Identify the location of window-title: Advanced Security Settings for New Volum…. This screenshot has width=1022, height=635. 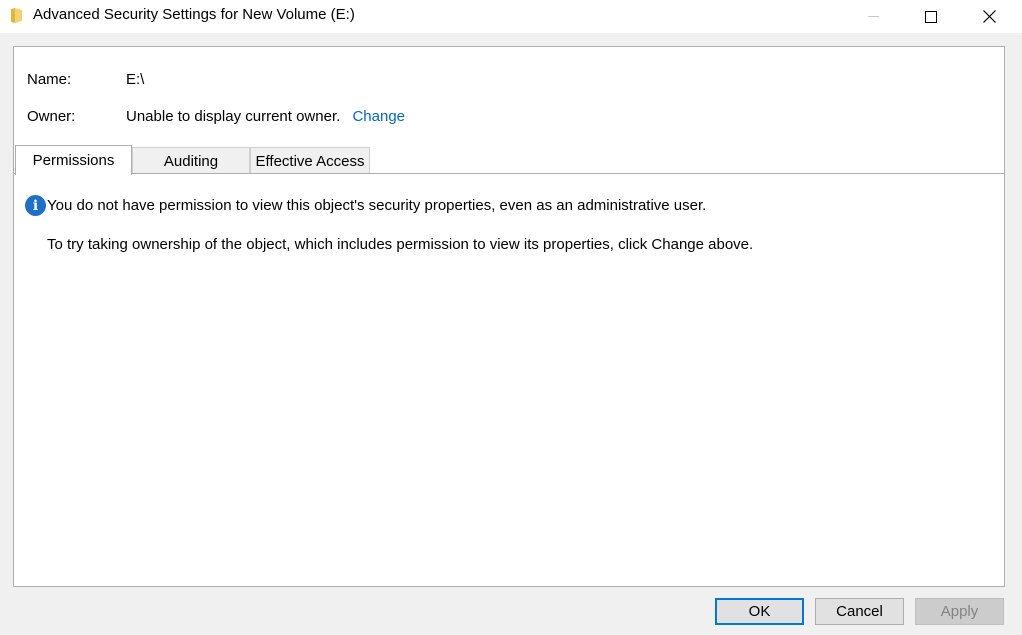
(194, 14).